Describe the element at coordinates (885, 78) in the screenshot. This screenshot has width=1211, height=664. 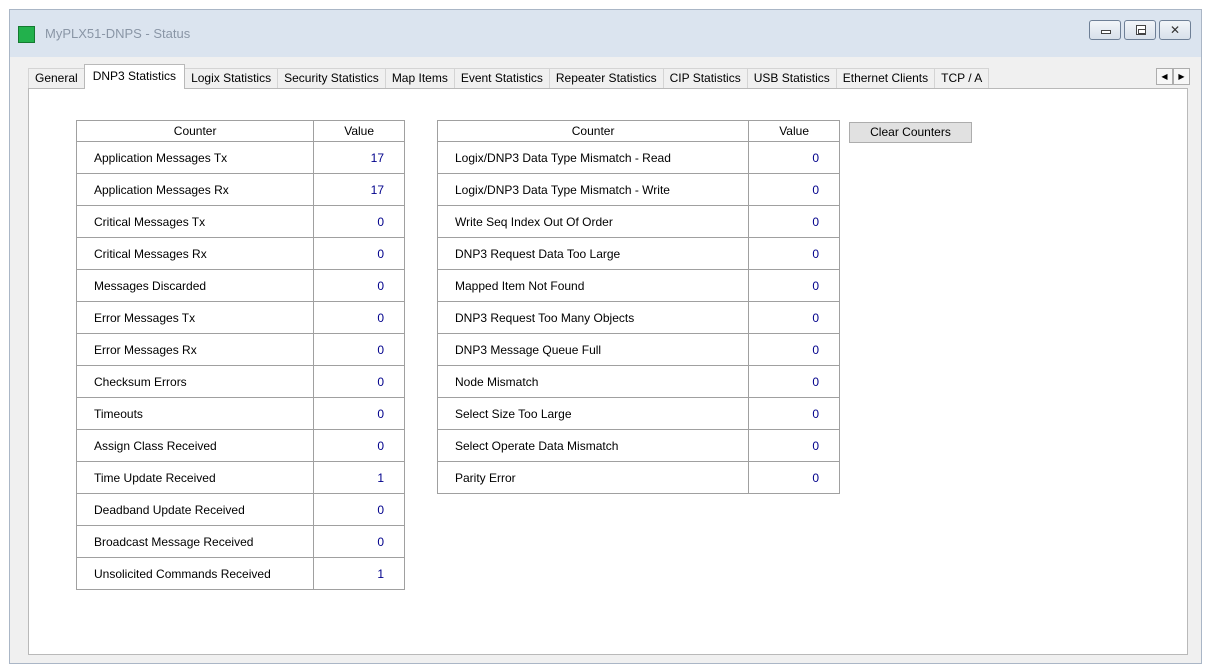
I see `tab-ethernet-clients: Ethernet Clients` at that location.